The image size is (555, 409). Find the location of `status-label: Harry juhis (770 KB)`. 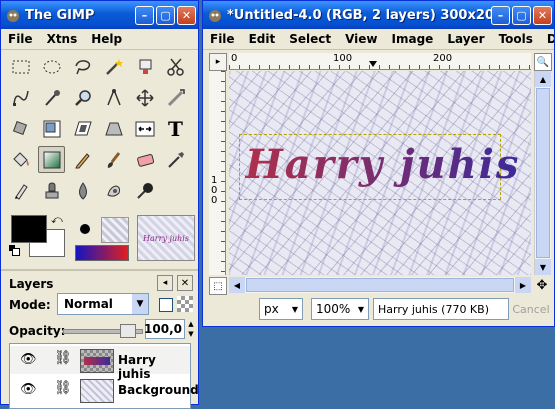

status-label: Harry juhis (770 KB) is located at coordinates (441, 309).